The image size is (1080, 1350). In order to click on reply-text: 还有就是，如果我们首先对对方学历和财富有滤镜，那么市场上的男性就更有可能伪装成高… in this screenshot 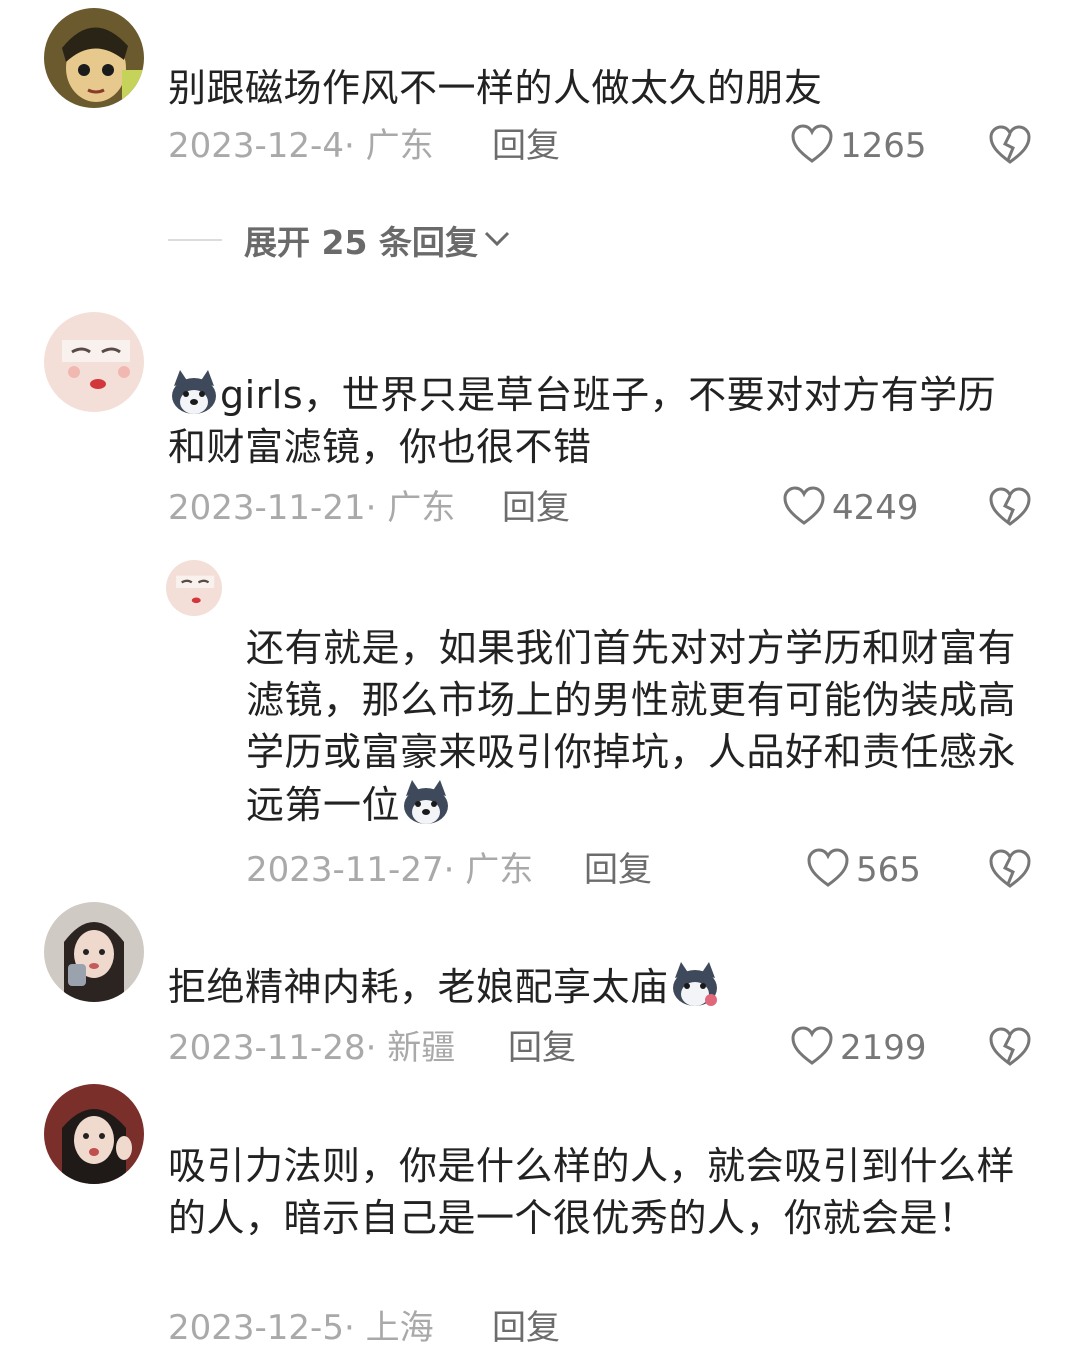, I will do `click(631, 726)`.